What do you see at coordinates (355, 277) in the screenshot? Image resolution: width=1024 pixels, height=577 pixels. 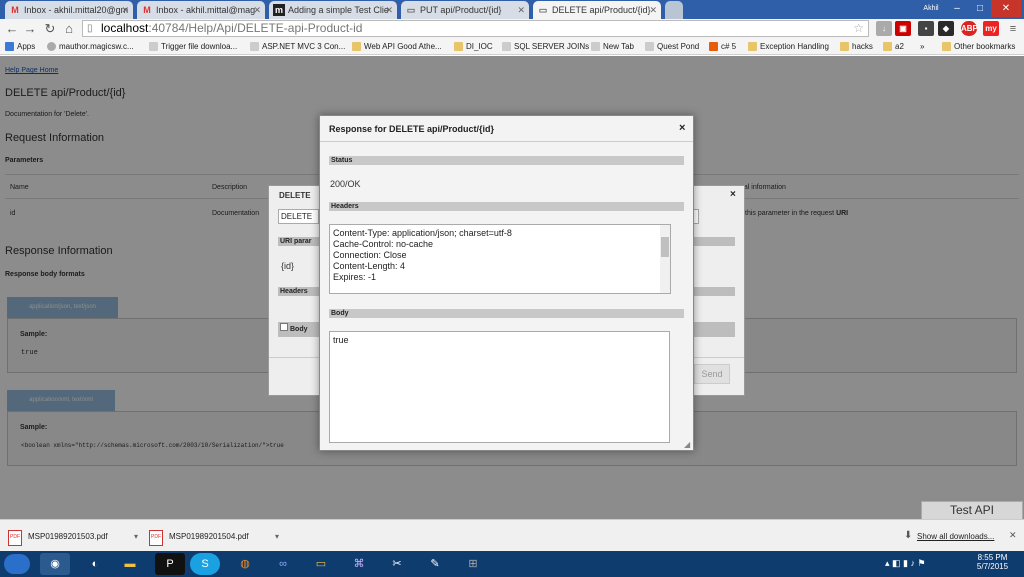 I see `header-line: Expires: -1` at bounding box center [355, 277].